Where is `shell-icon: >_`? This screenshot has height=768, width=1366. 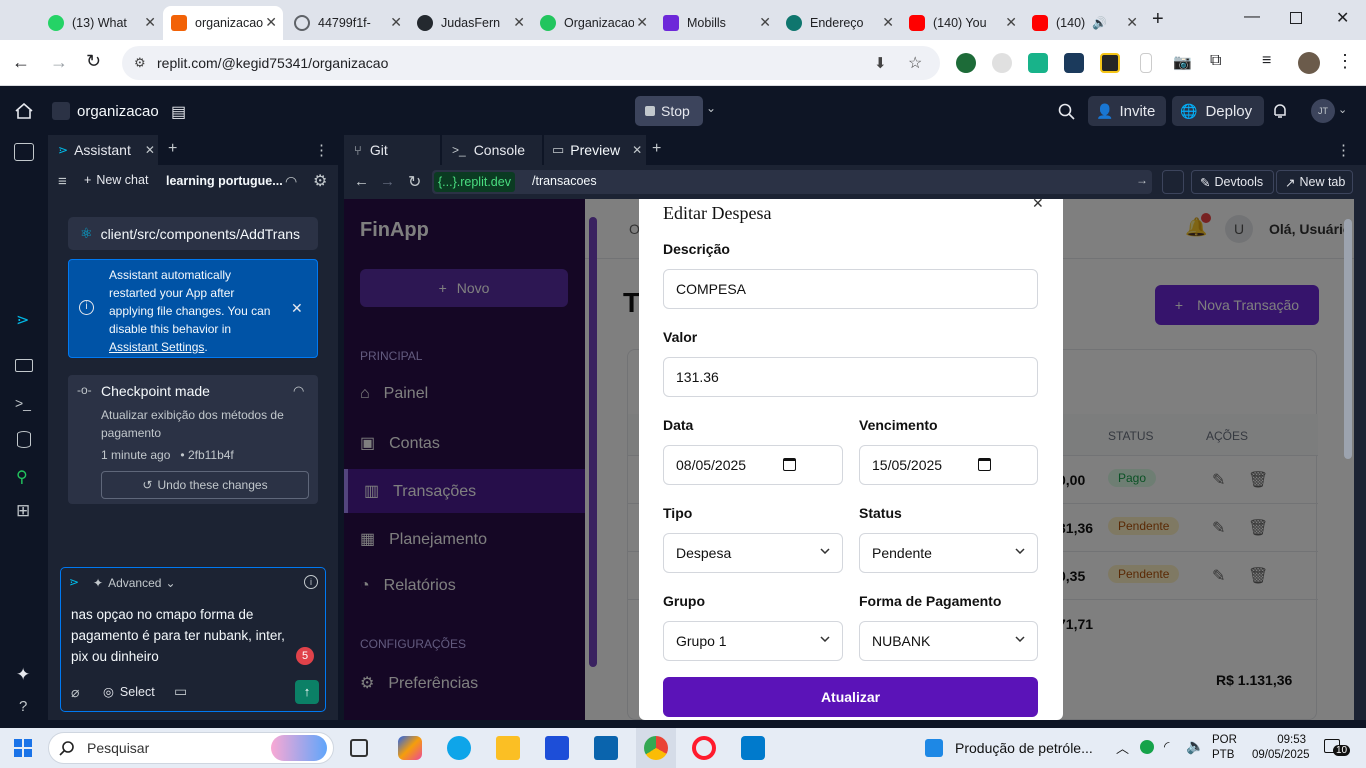 shell-icon: >_ is located at coordinates (23, 403).